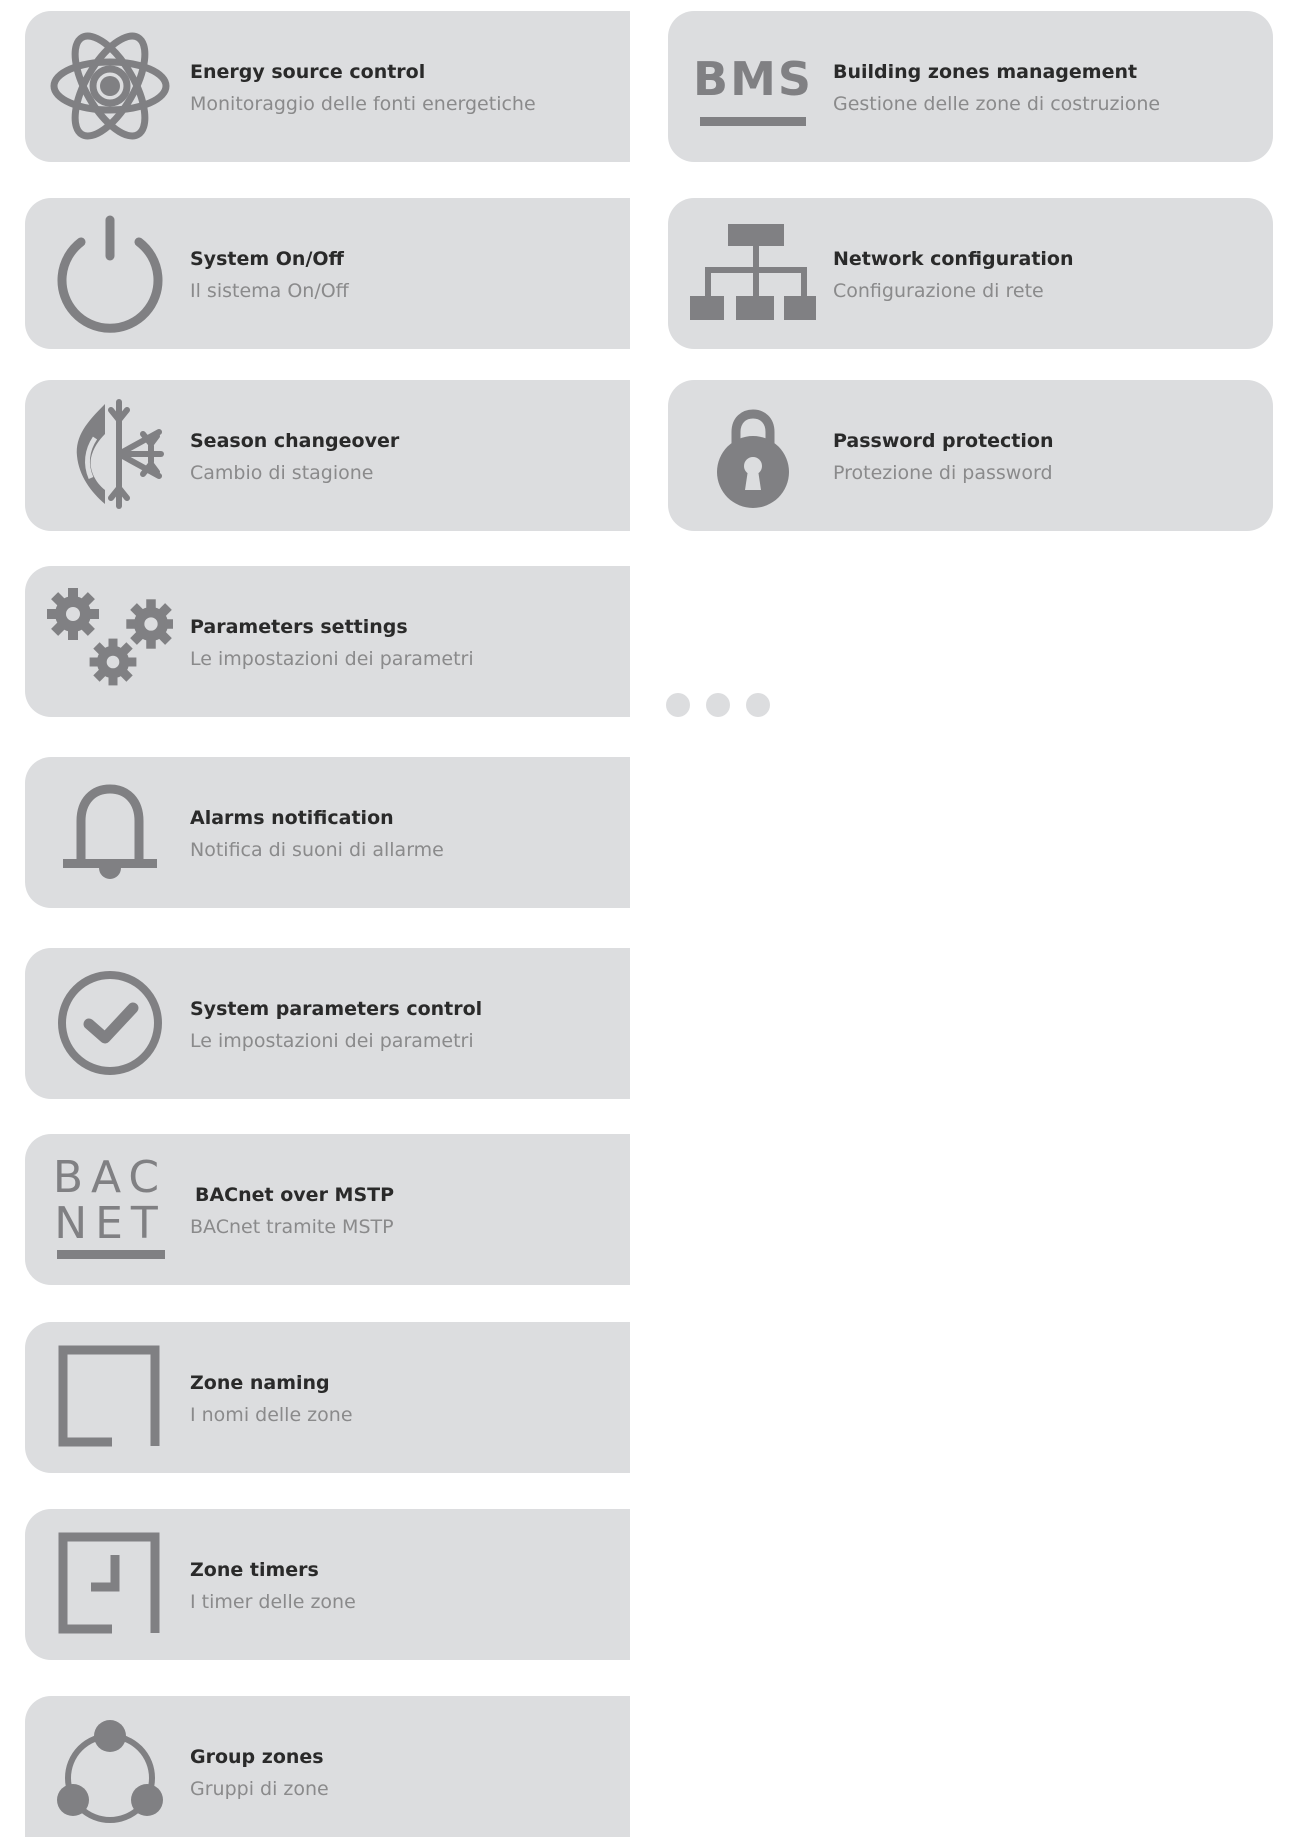 The height and width of the screenshot is (1837, 1292). What do you see at coordinates (110, 86) in the screenshot?
I see `atom-icon` at bounding box center [110, 86].